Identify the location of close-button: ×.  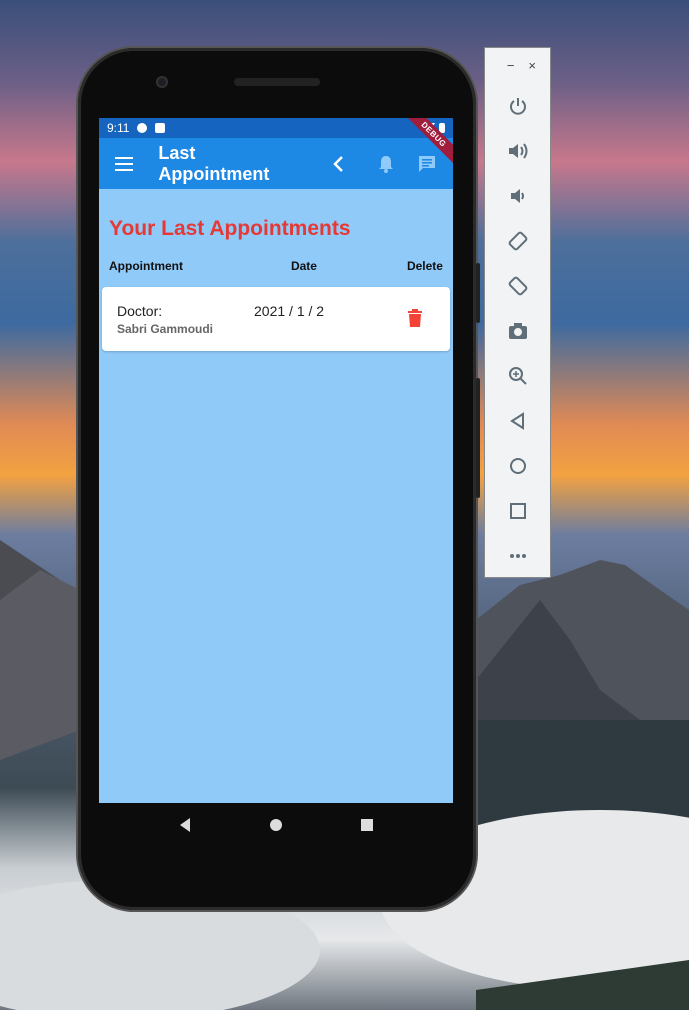
(532, 65).